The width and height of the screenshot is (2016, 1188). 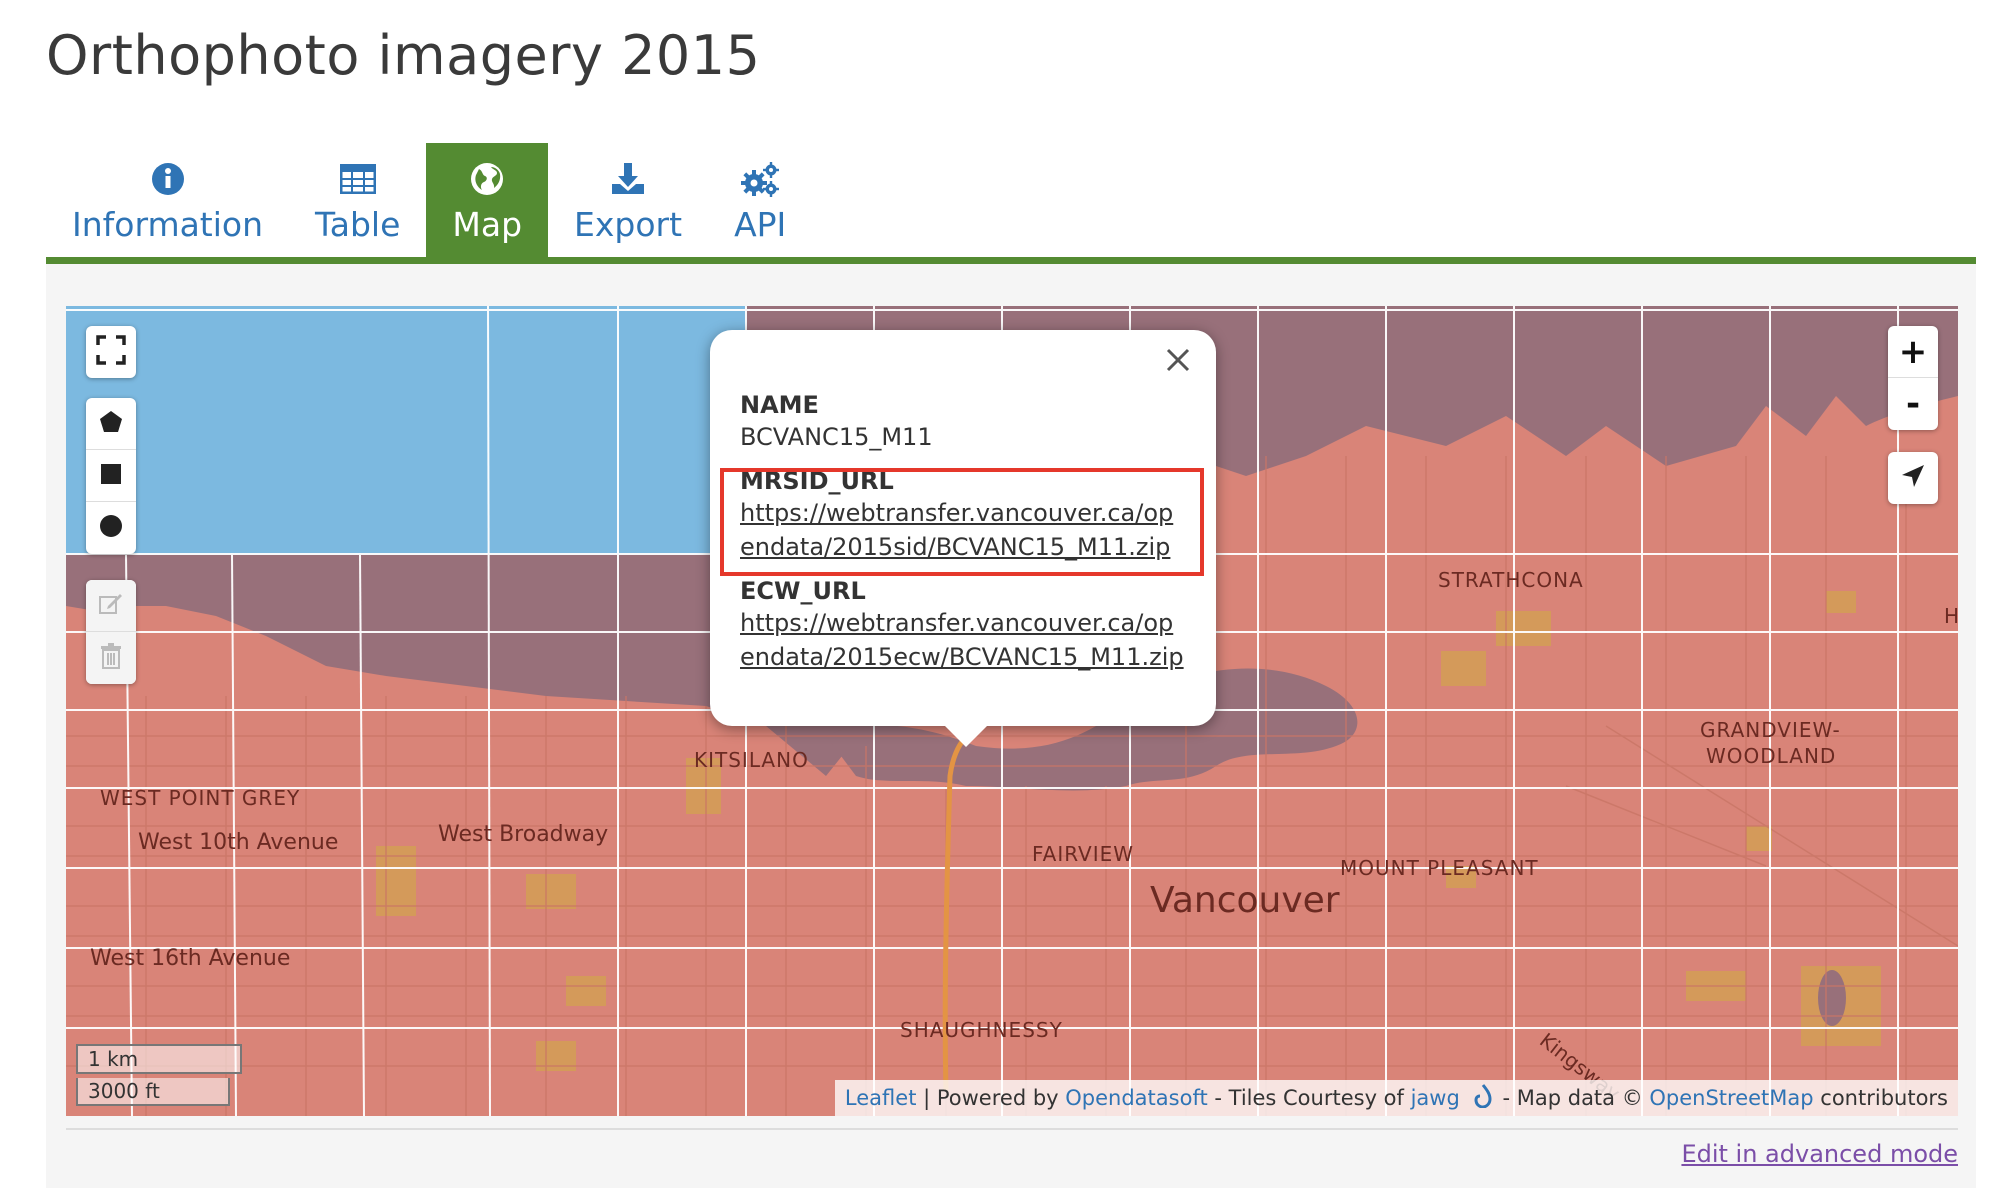 What do you see at coordinates (358, 224) in the screenshot?
I see `tab-table-label: Table` at bounding box center [358, 224].